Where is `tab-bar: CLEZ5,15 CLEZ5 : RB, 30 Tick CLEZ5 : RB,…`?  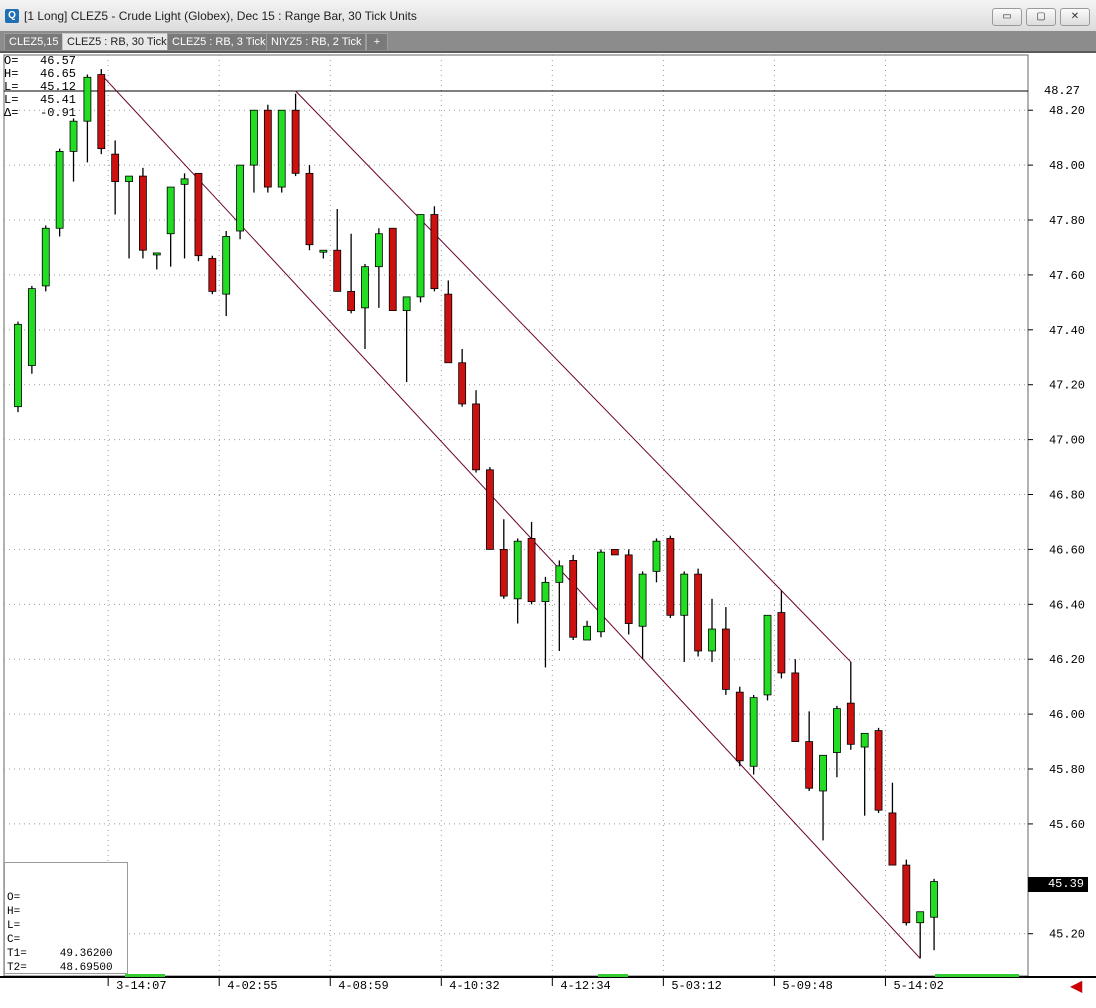
tab-bar: CLEZ5,15 CLEZ5 : RB, 30 Tick CLEZ5 : RB,… is located at coordinates (548, 42).